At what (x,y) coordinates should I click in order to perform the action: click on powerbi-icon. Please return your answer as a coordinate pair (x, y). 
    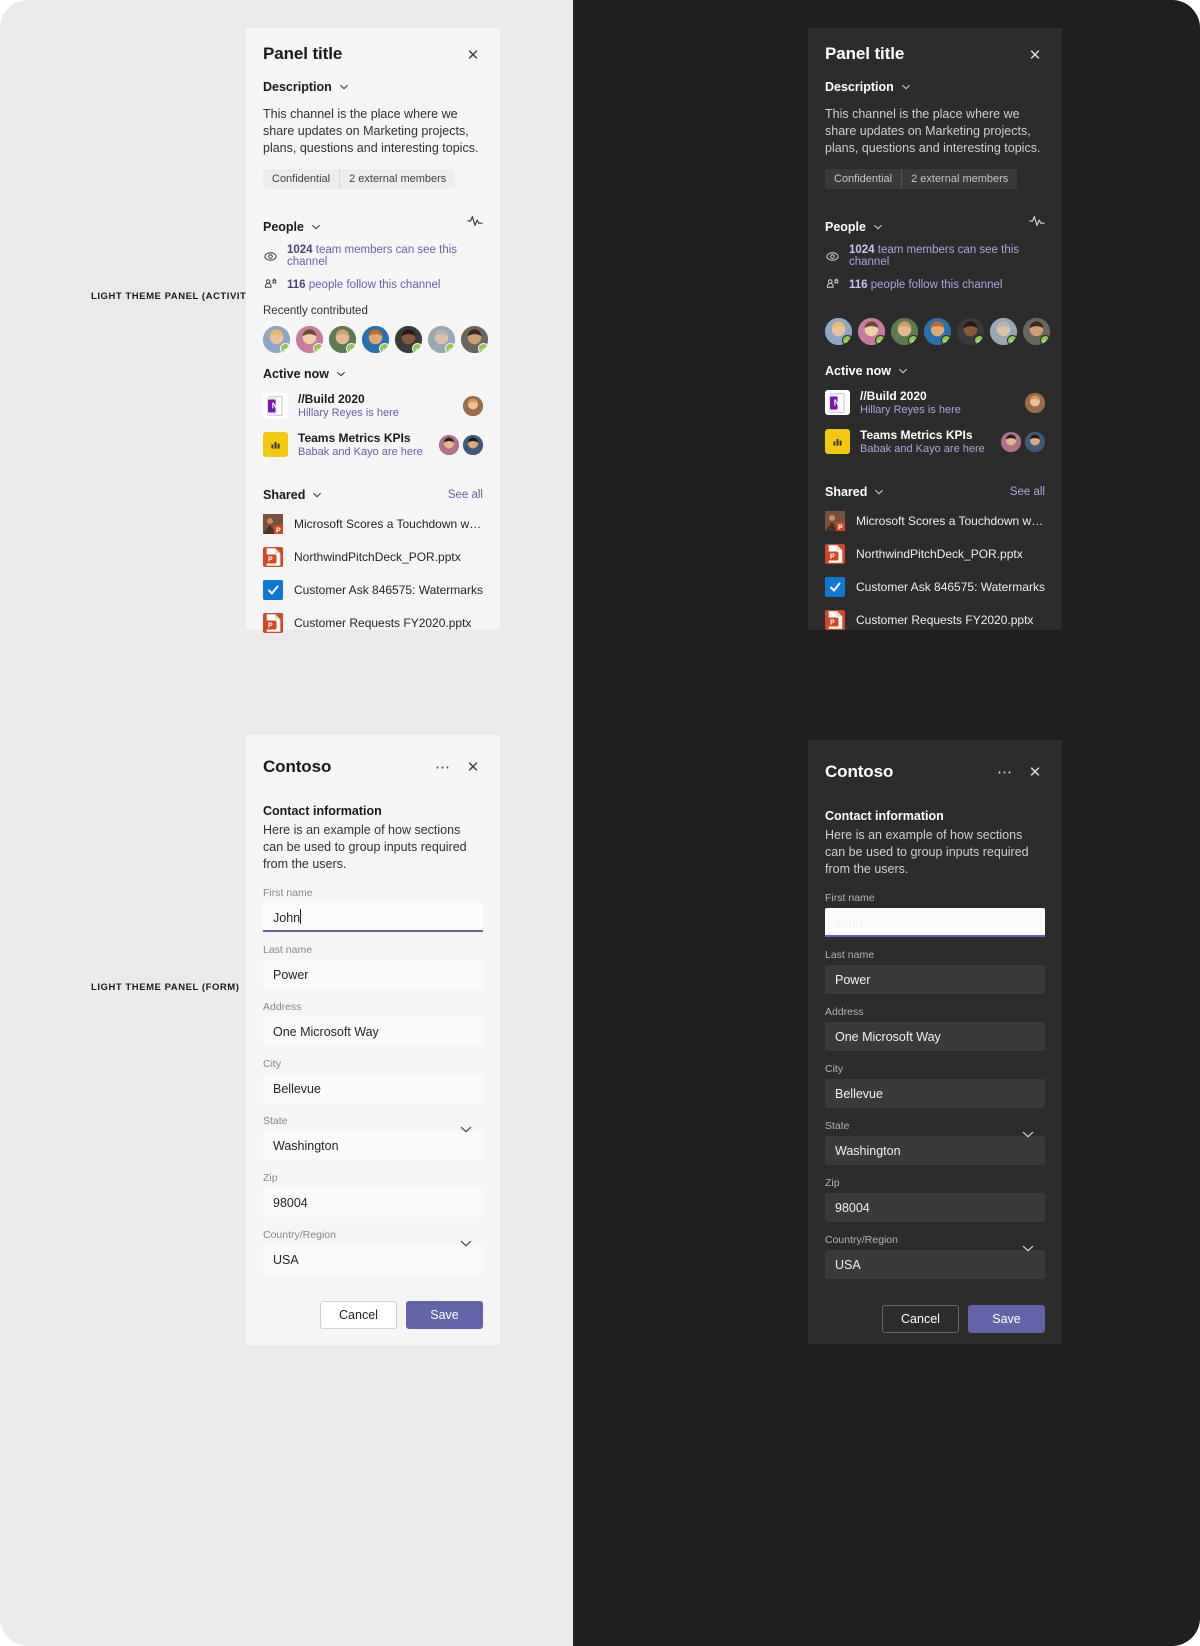
    Looking at the image, I should click on (275, 445).